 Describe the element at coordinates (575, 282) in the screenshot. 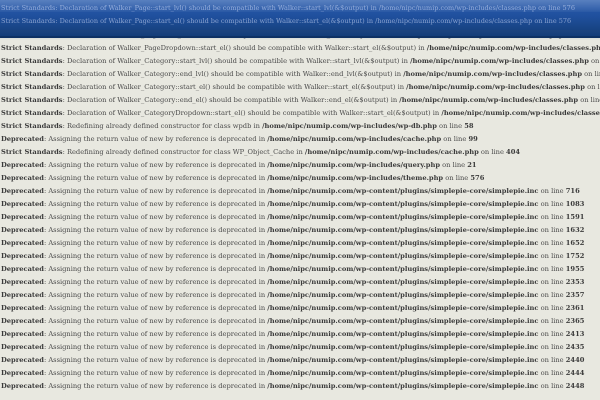

I see `log-line-number: 2353` at that location.